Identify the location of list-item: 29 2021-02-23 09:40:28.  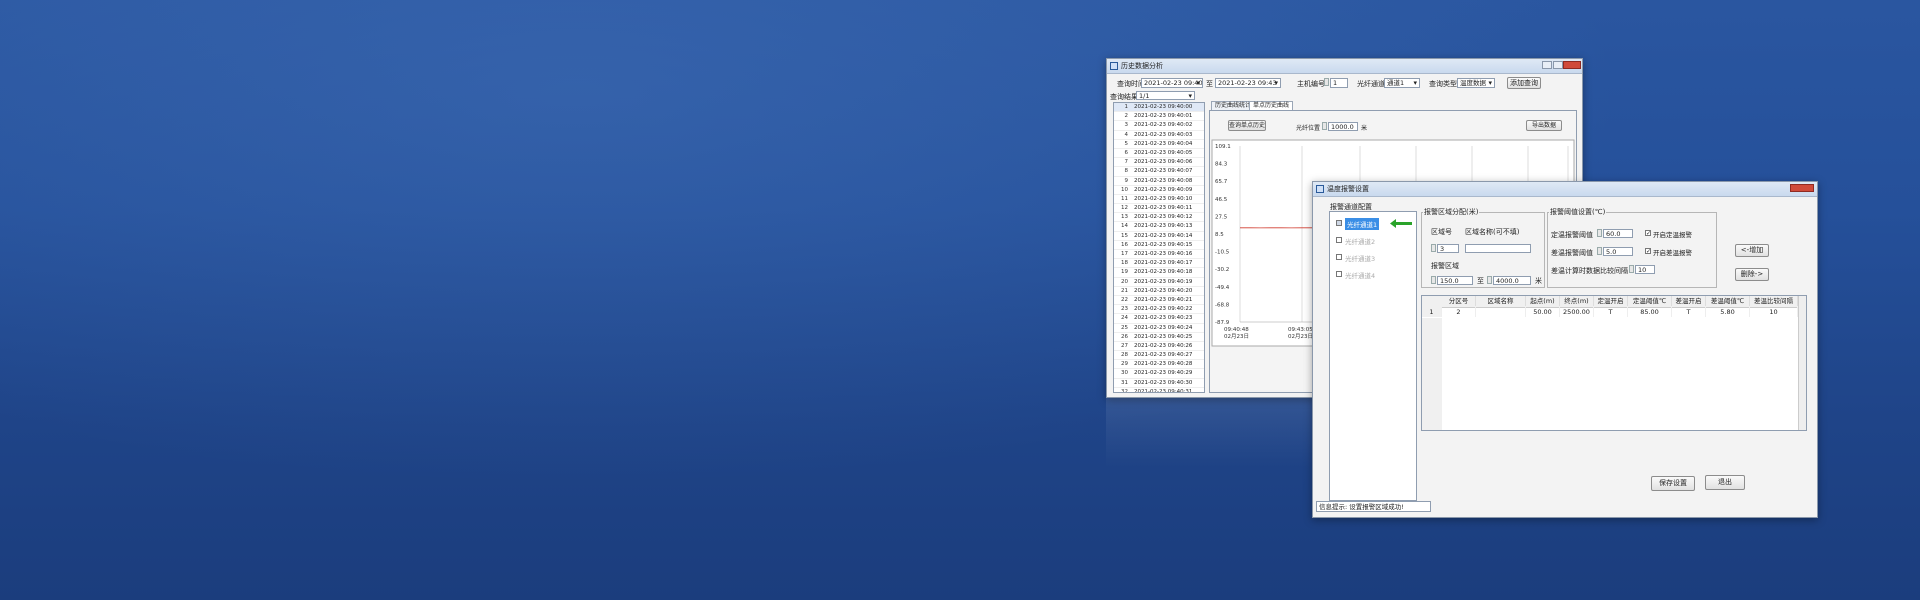
(1159, 365).